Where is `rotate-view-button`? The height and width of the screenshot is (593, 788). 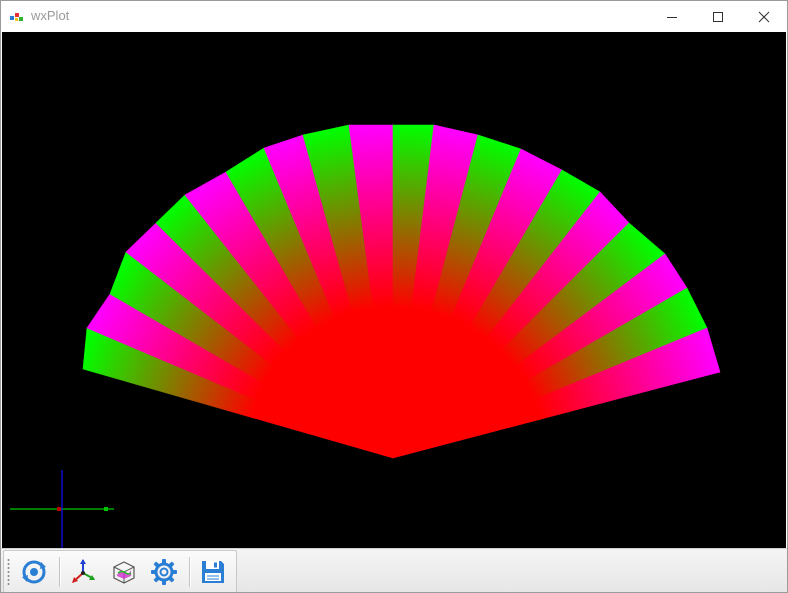
rotate-view-button is located at coordinates (34, 572).